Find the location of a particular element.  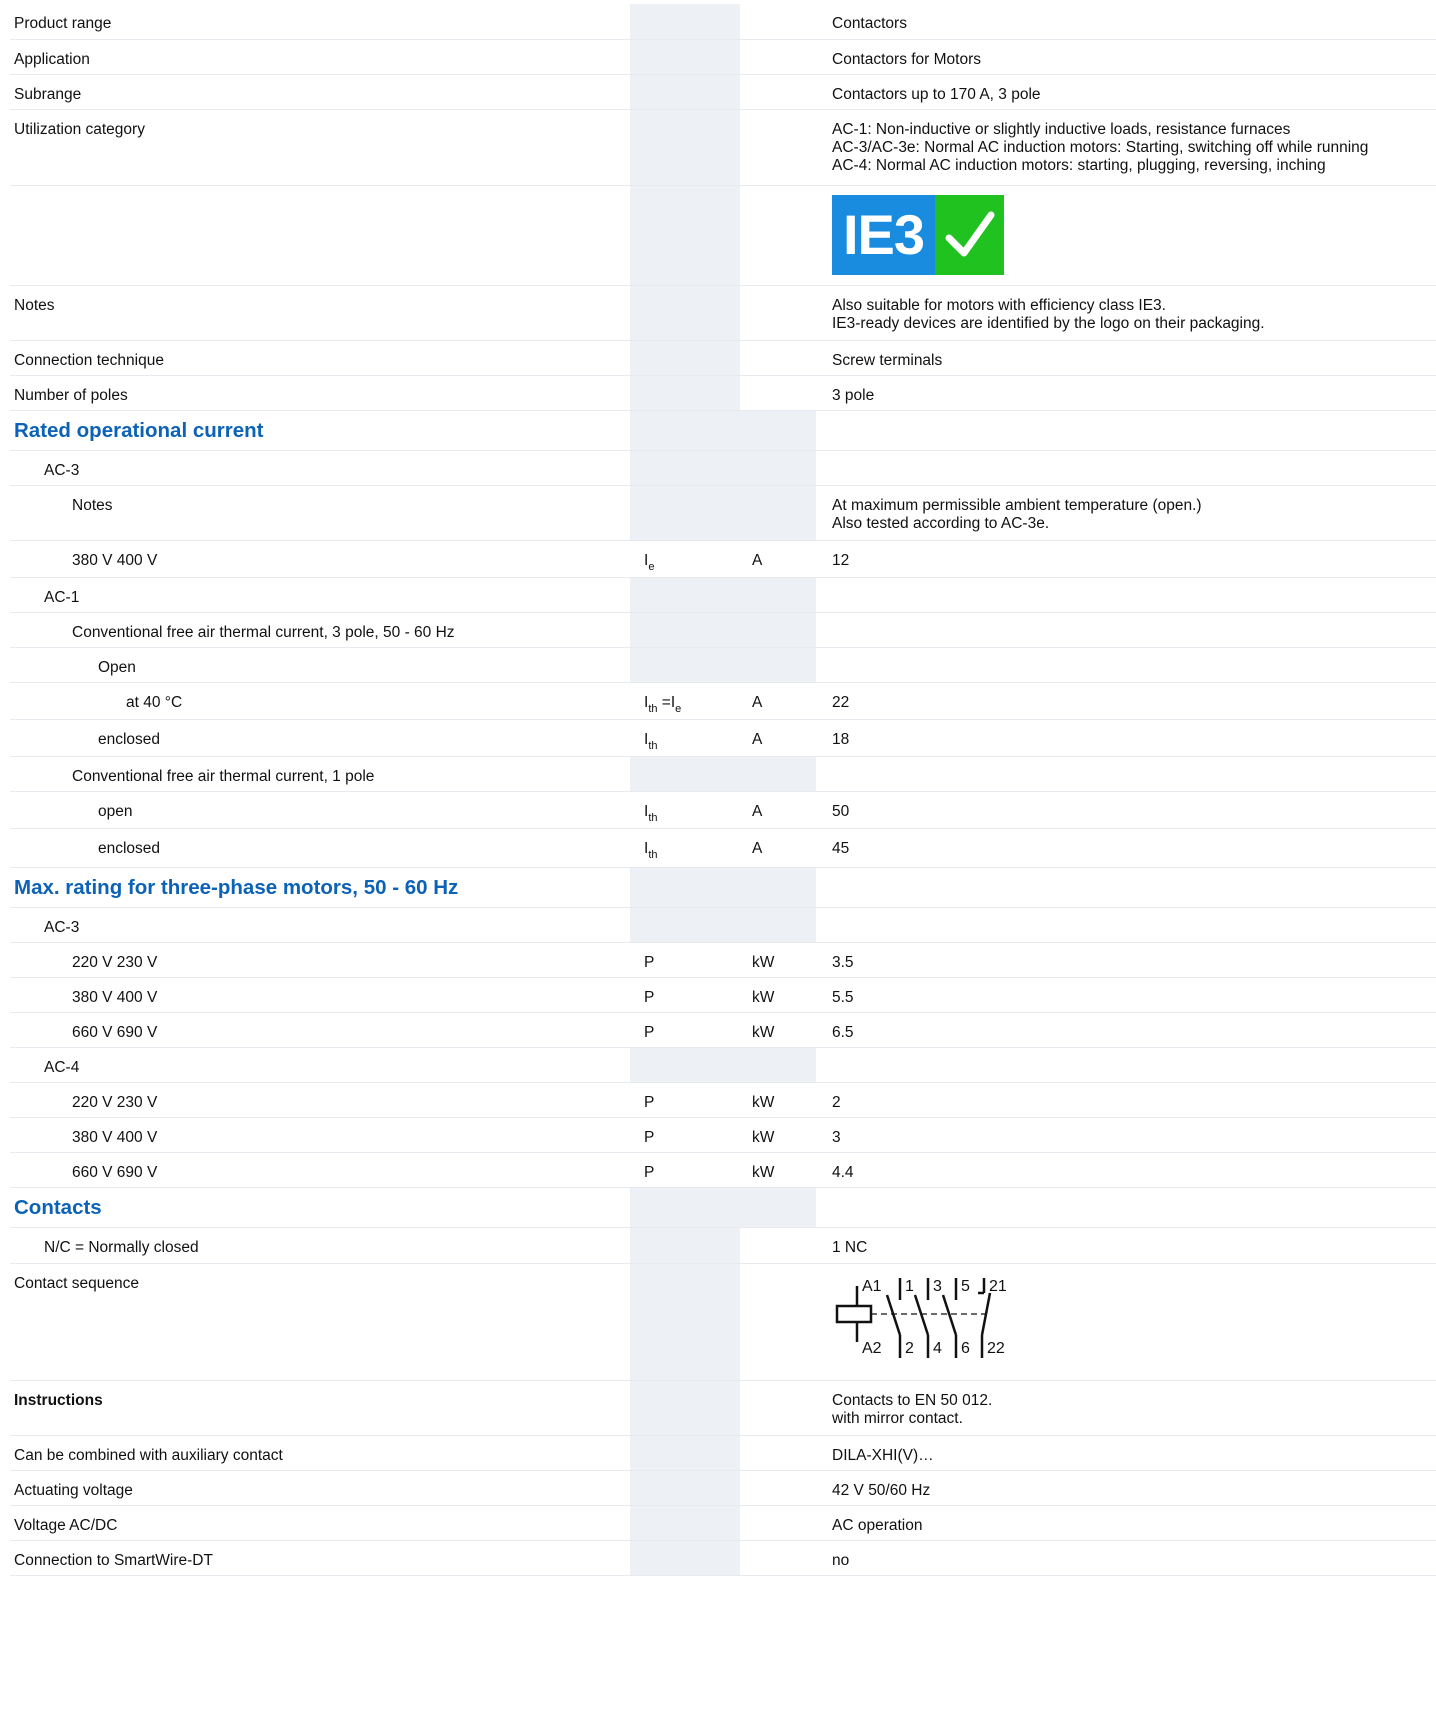

row-actuating-voltage: Actuating voltage 42 V 50/60 Hz is located at coordinates (723, 1488).